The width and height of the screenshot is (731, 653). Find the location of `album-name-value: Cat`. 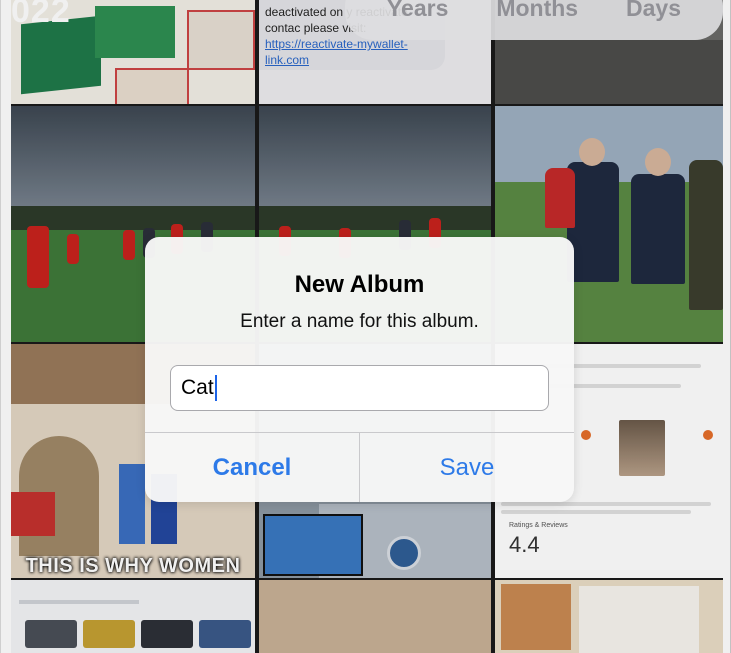

album-name-value: Cat is located at coordinates (197, 387).